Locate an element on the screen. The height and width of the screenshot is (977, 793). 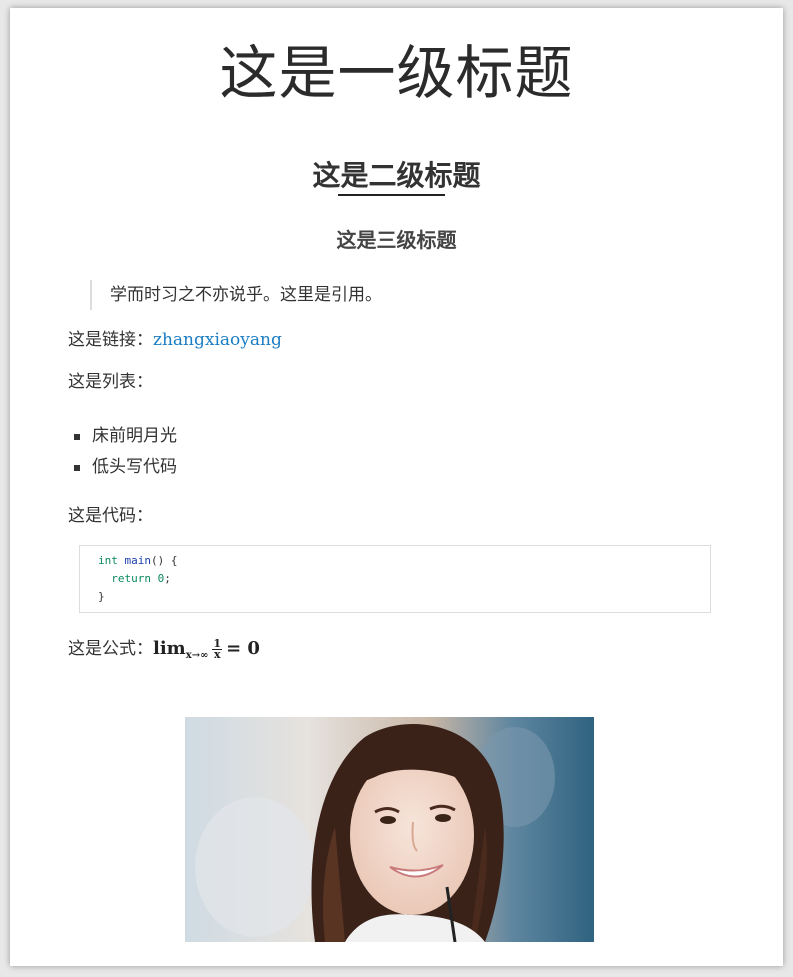
code-function-name: main is located at coordinates (138, 560).